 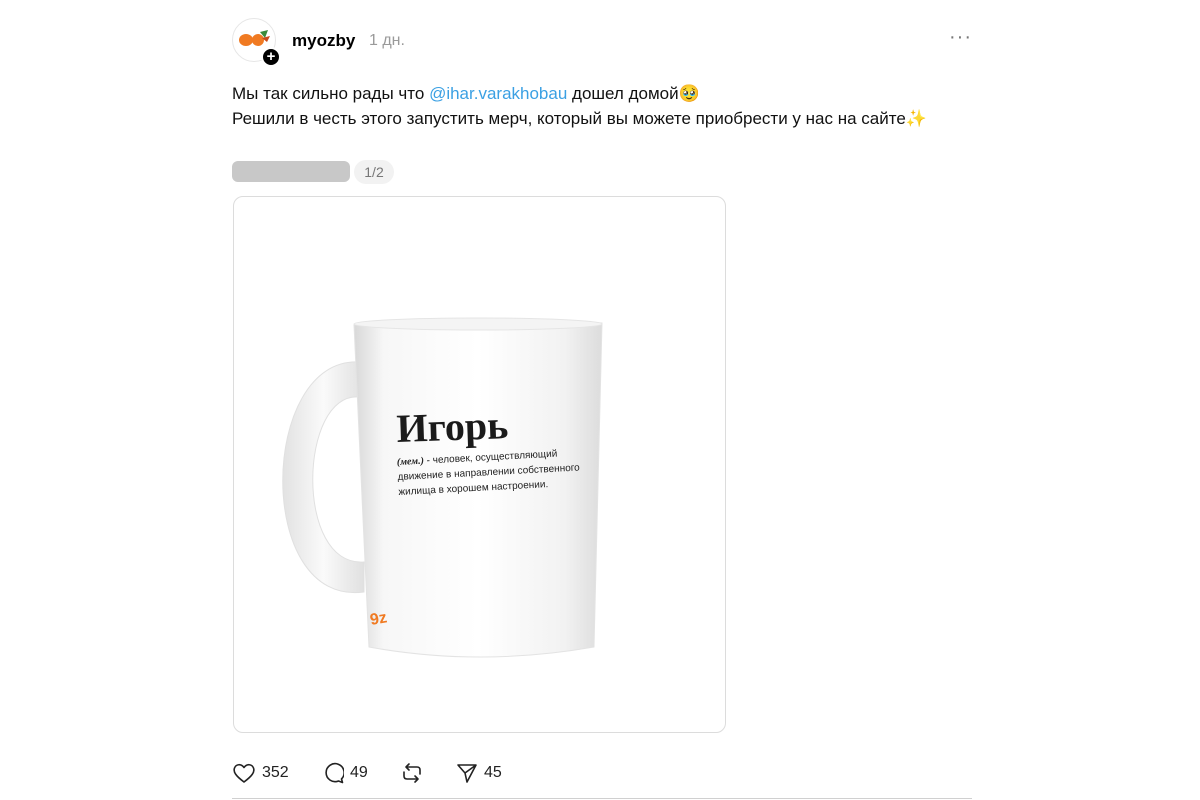 What do you see at coordinates (374, 172) in the screenshot?
I see `image-counter: 1/2` at bounding box center [374, 172].